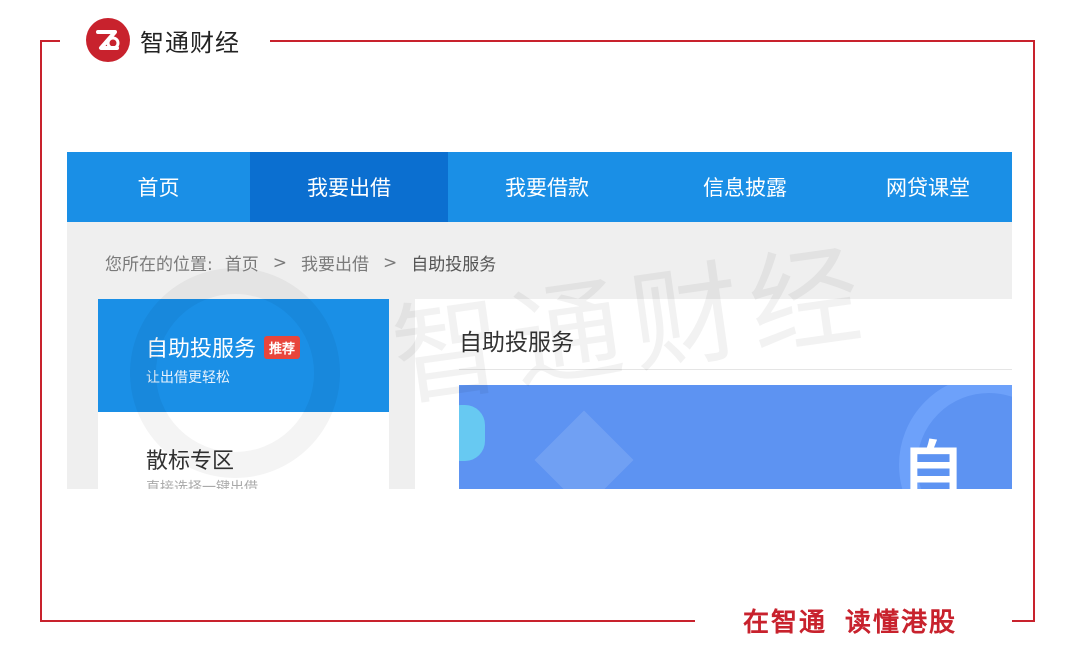 This screenshot has height=647, width=1080. Describe the element at coordinates (242, 262) in the screenshot. I see `breadcrumb-link-home: 首页` at that location.